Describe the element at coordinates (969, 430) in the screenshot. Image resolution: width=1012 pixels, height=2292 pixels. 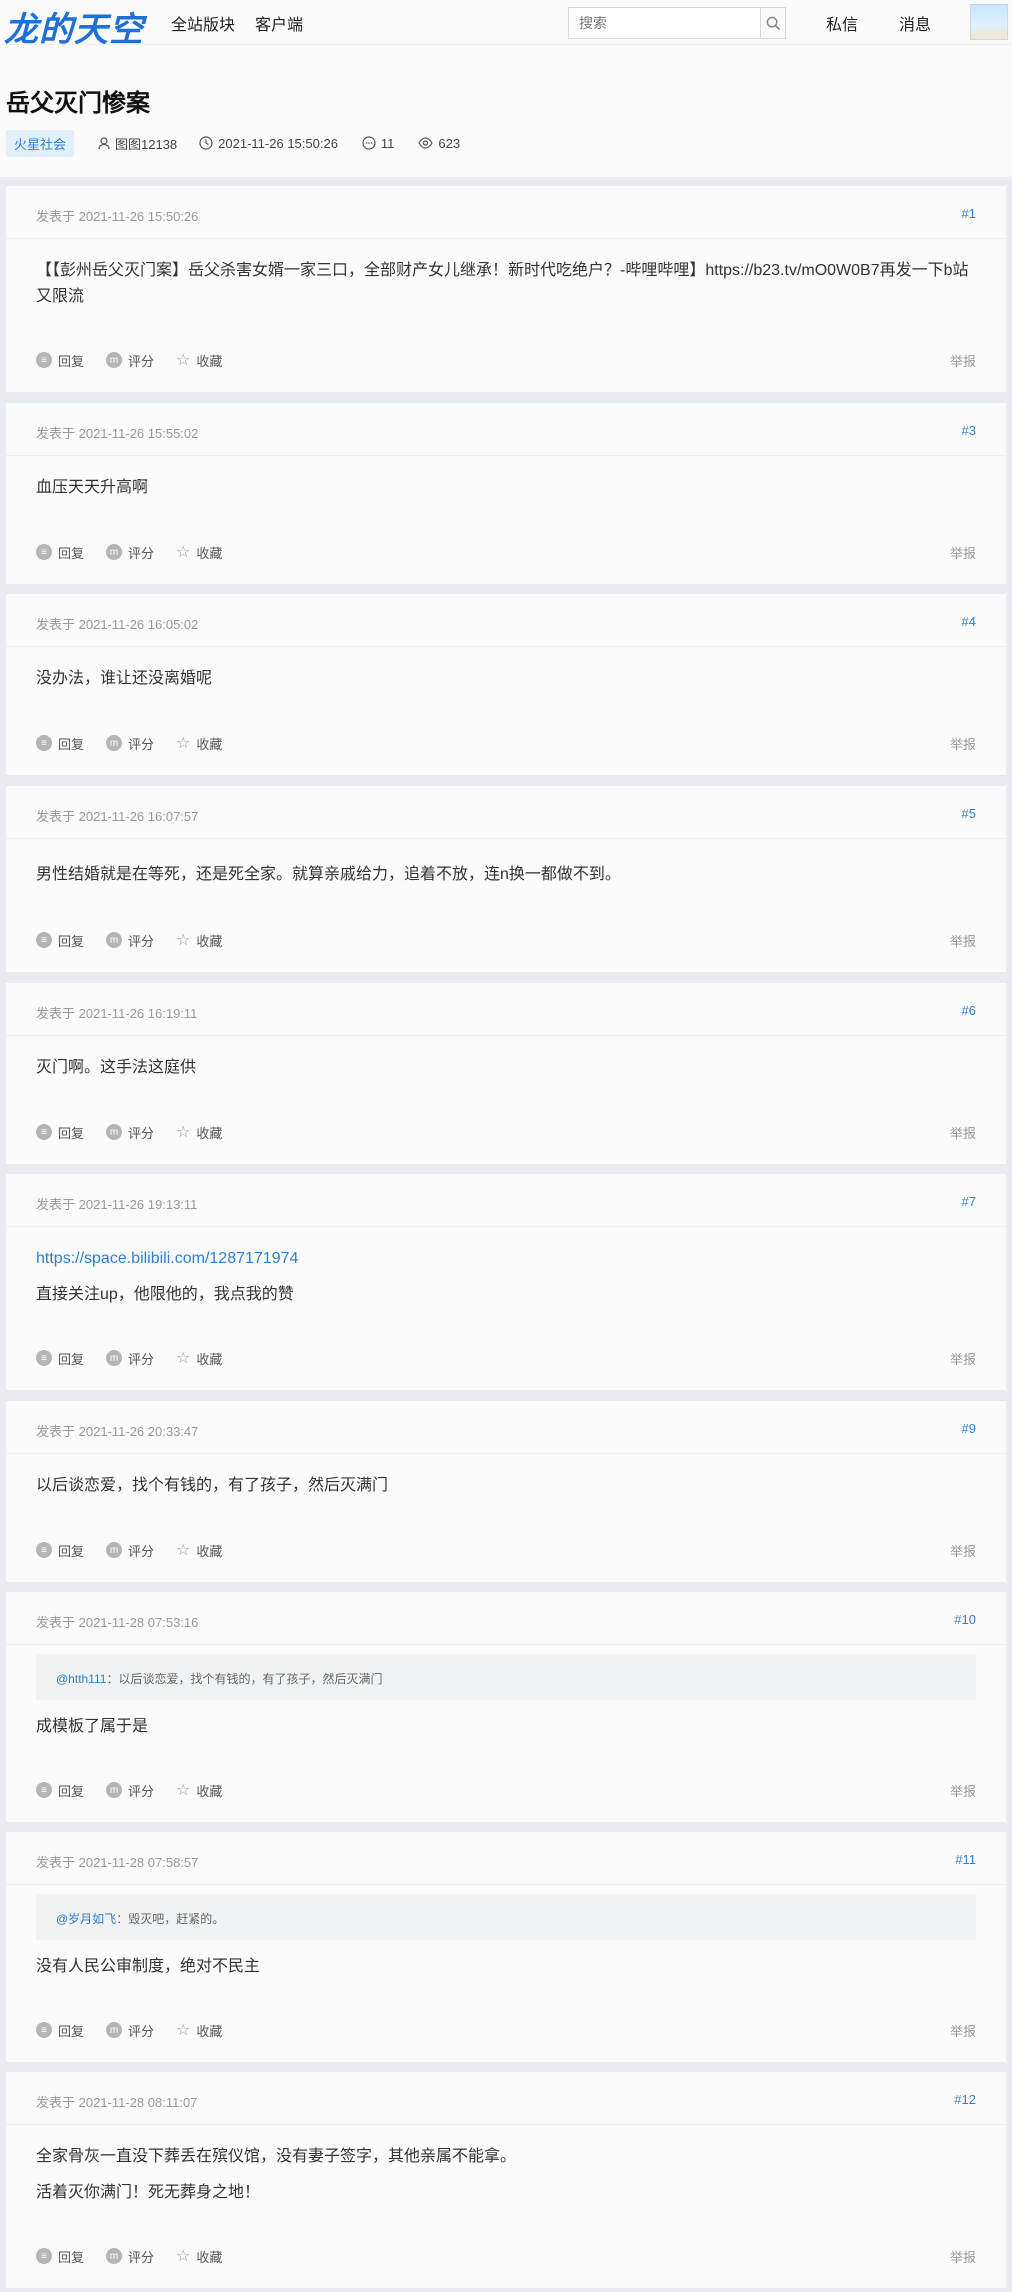
I see `floor-number: #3` at that location.